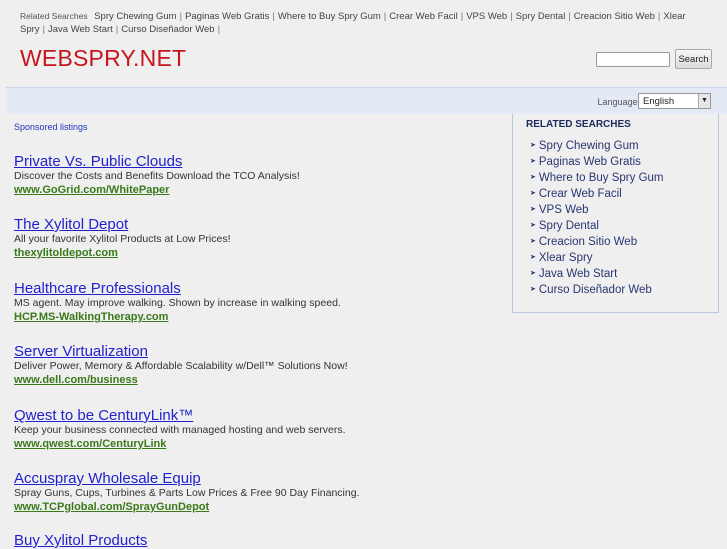 Image resolution: width=727 pixels, height=549 pixels. I want to click on related-search-link: Where to Buy Spry Gum, so click(601, 178).